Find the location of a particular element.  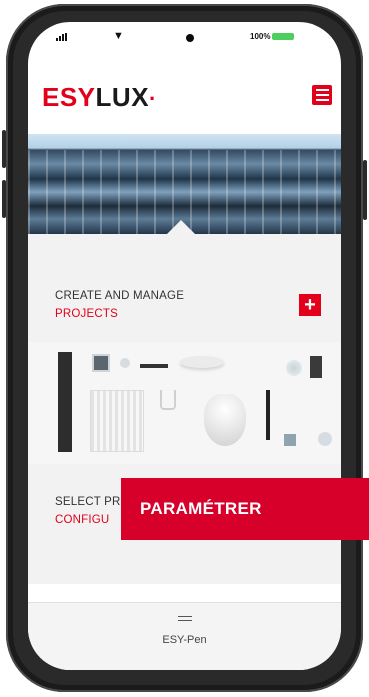

product-bracket is located at coordinates (168, 400).